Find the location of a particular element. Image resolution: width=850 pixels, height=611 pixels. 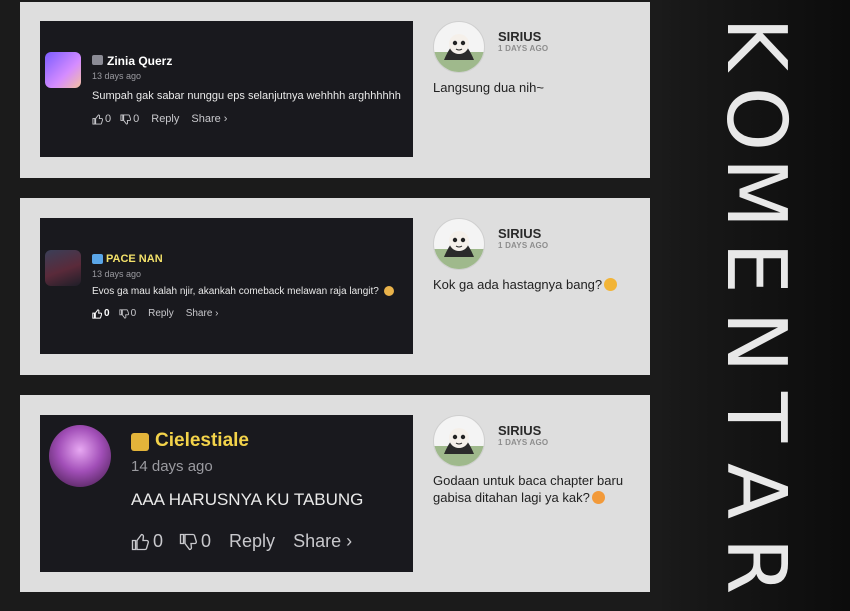

reply-text-content: Kok ga ada hastagnya bang? is located at coordinates (518, 284).